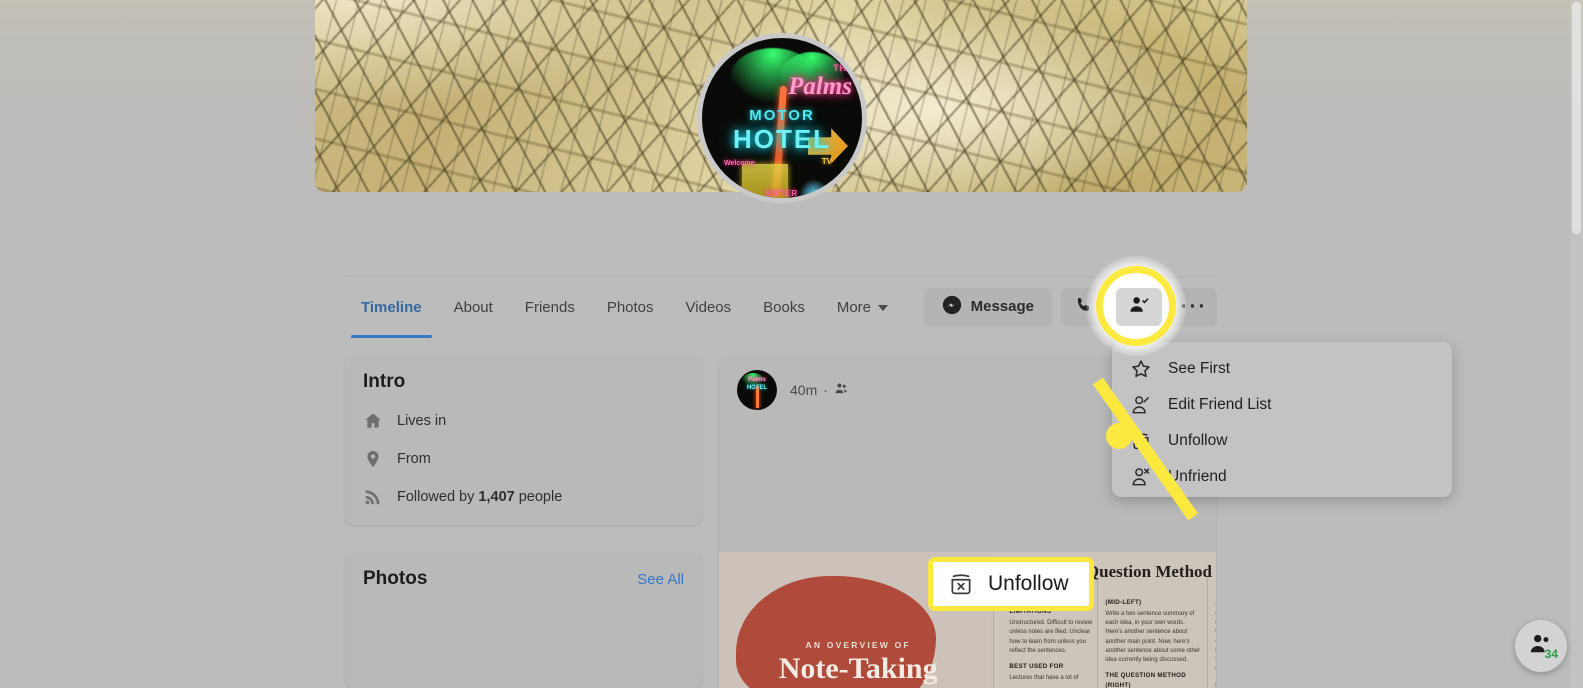 This screenshot has width=1583, height=688. I want to click on annotation-callout-label: Unfollow, so click(1028, 583).